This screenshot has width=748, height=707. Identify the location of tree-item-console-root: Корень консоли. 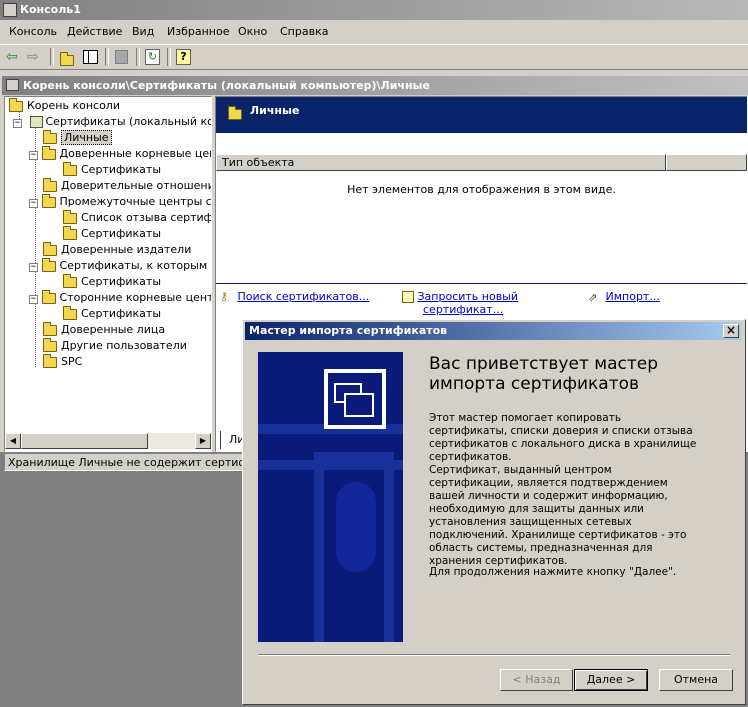
(64, 105).